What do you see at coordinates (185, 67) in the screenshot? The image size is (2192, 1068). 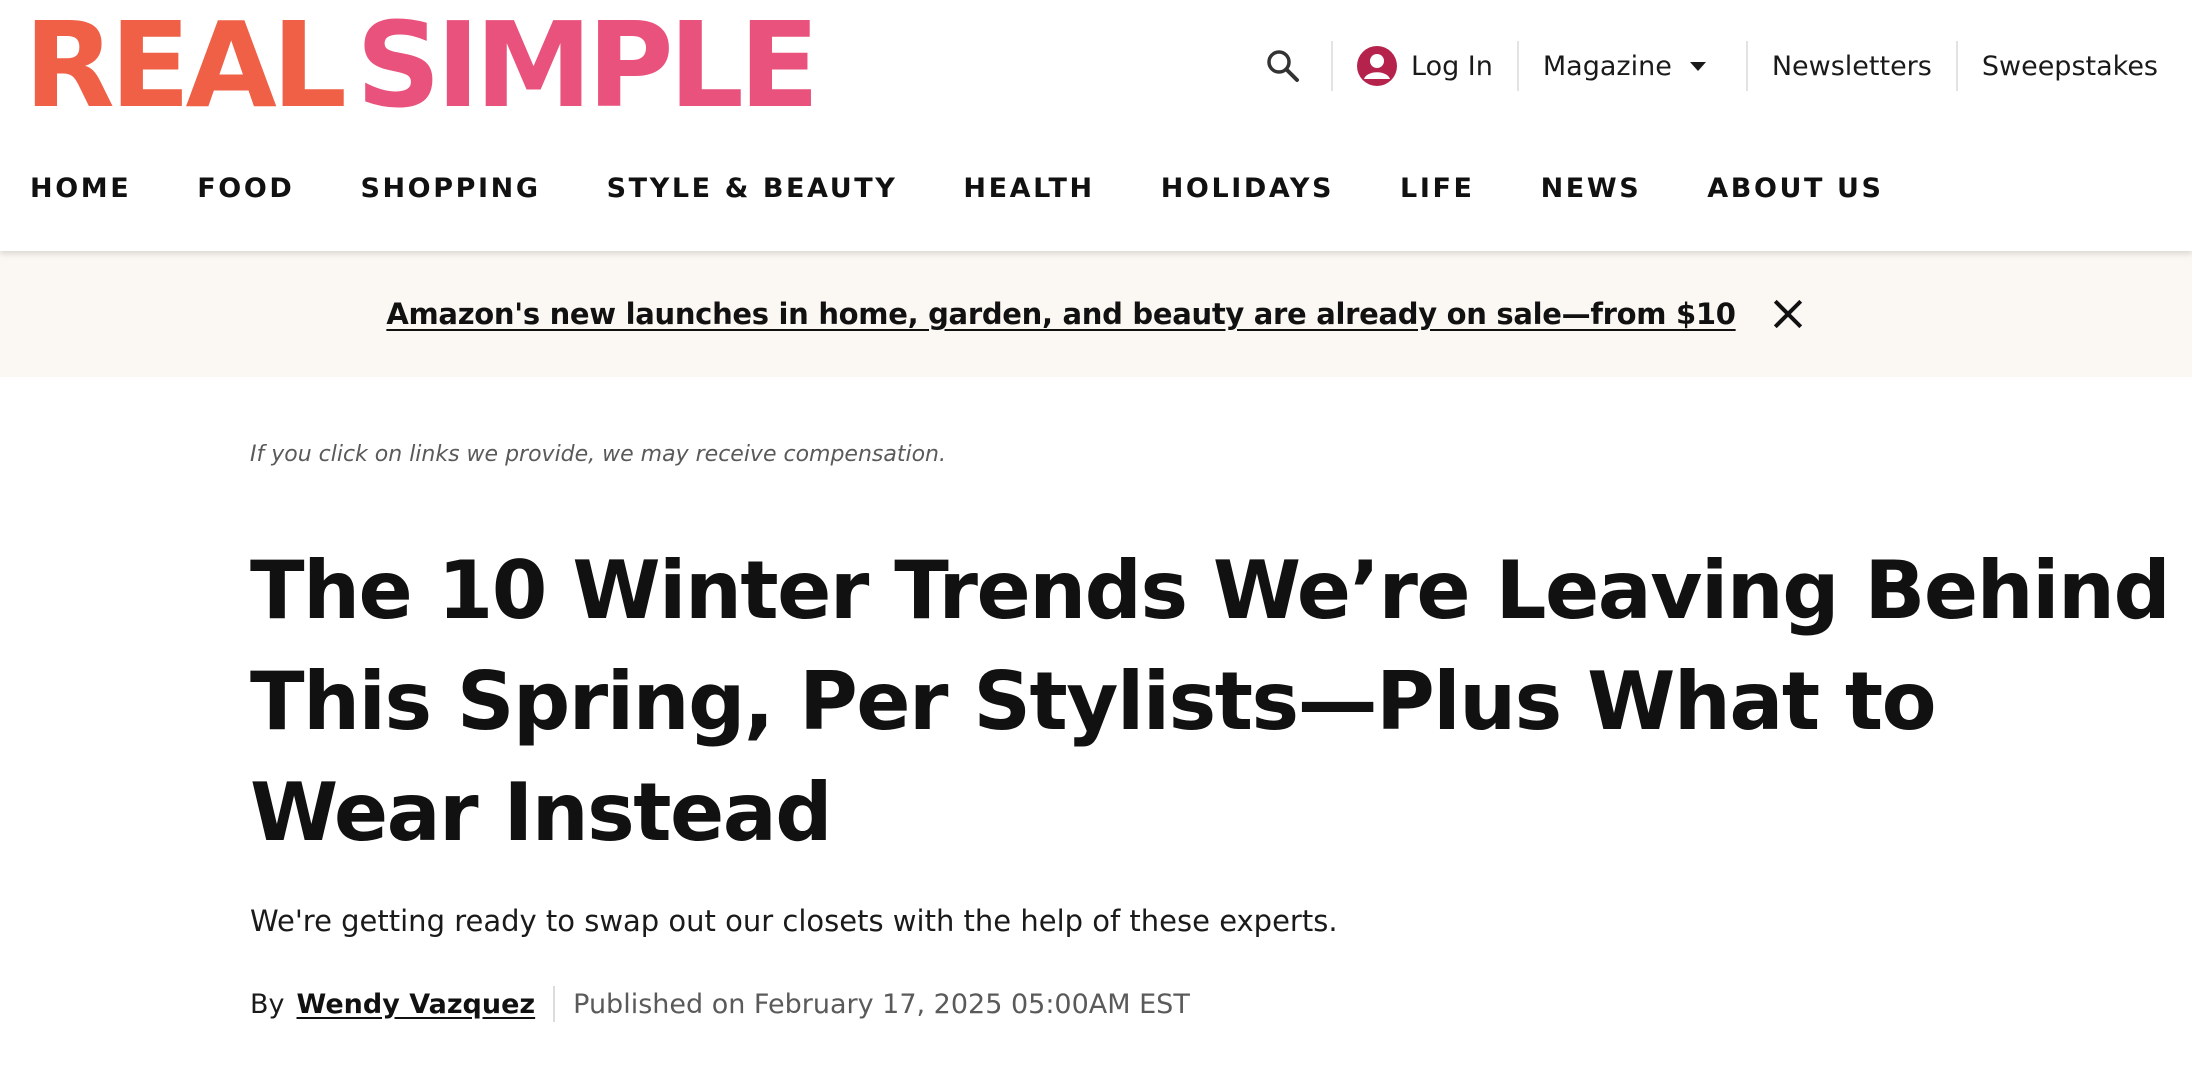 I see `logo-word-real: REAL` at bounding box center [185, 67].